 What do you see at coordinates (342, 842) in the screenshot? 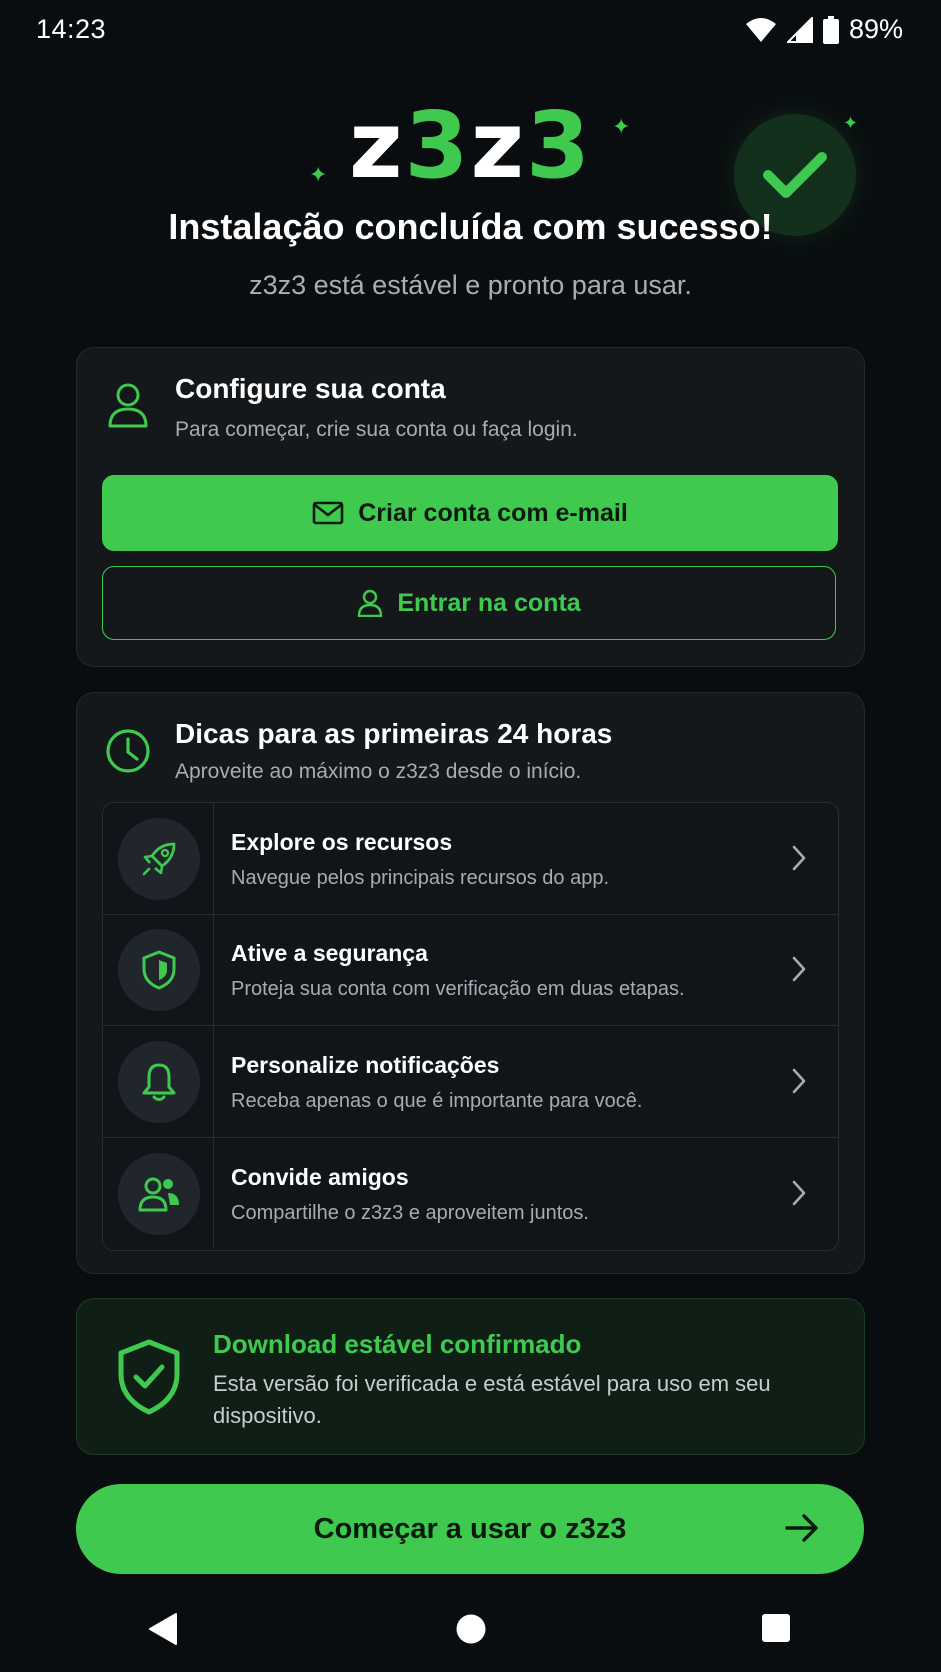
I see `tip-title: Explore os recursos` at bounding box center [342, 842].